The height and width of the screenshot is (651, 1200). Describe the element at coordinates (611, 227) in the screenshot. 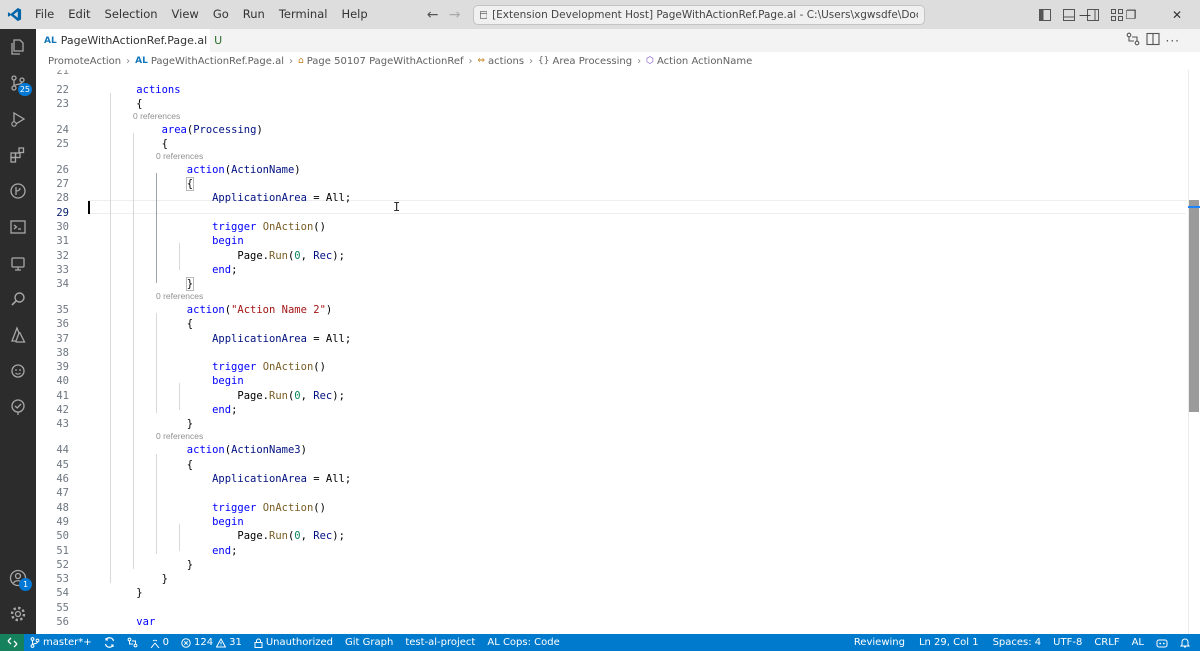

I see `code-line: 30 trigger OnAction()` at that location.